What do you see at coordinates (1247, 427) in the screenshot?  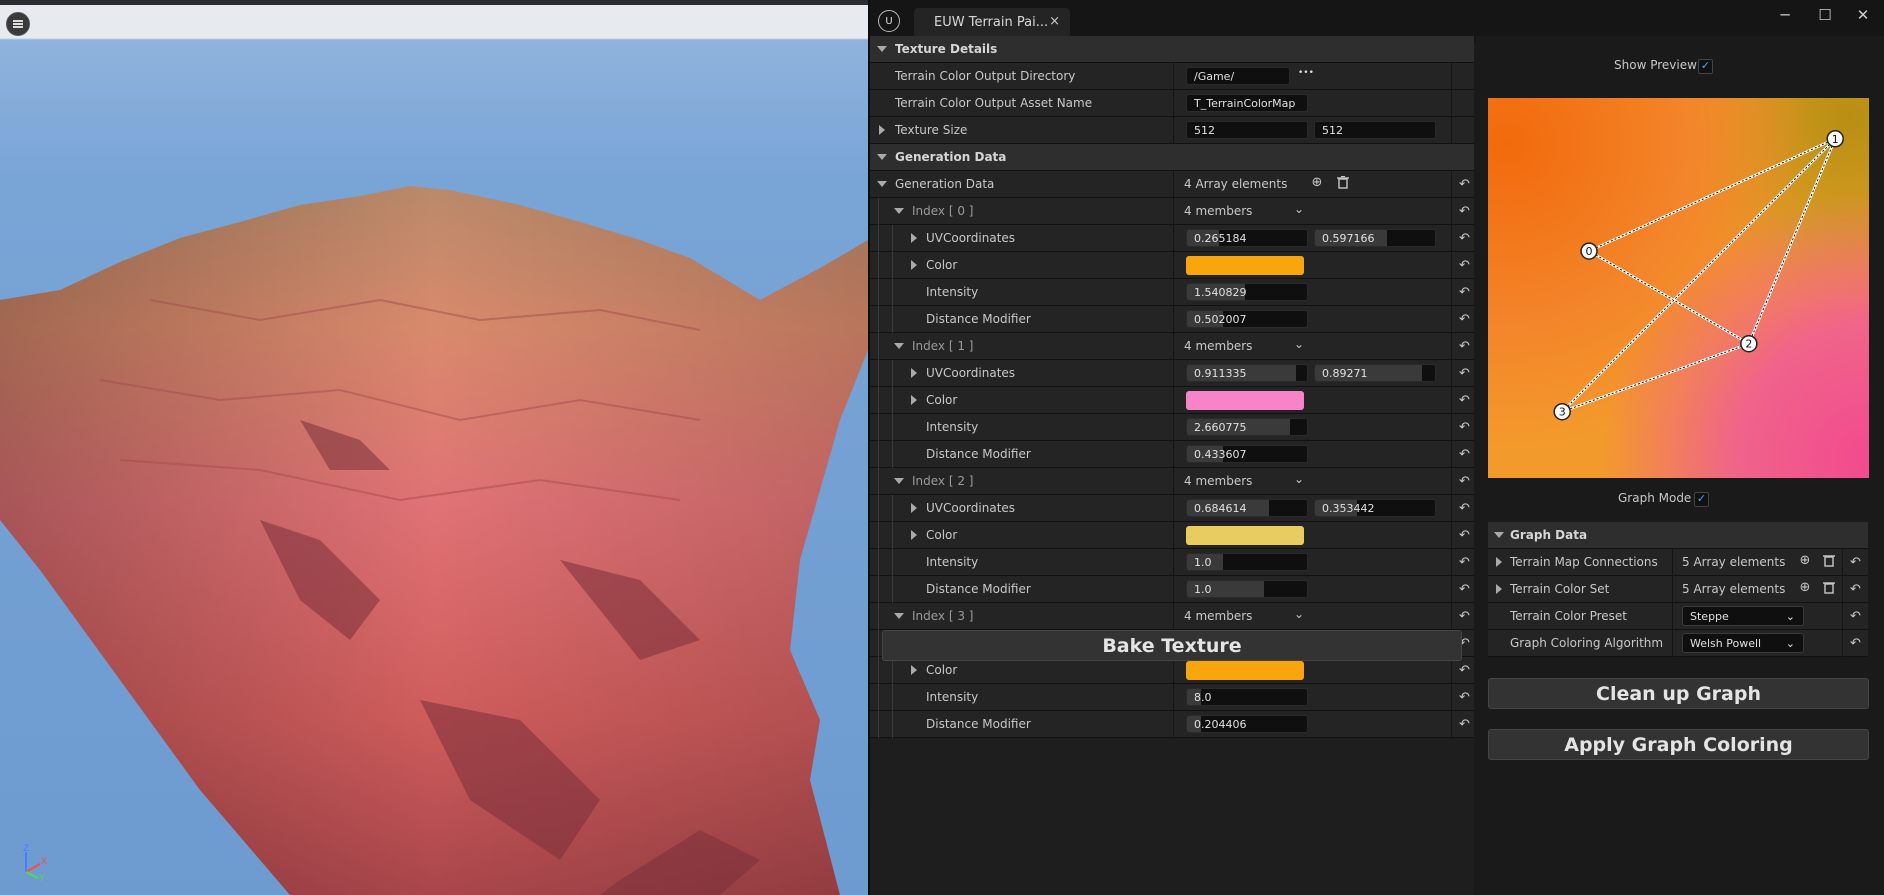 I see `intensity-field: 2.660775` at bounding box center [1247, 427].